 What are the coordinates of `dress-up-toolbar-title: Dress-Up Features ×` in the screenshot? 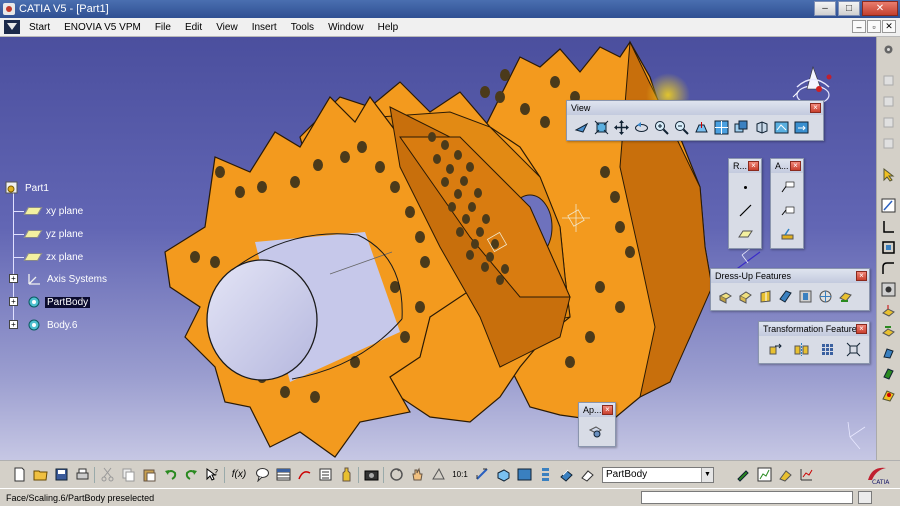 It's located at (790, 276).